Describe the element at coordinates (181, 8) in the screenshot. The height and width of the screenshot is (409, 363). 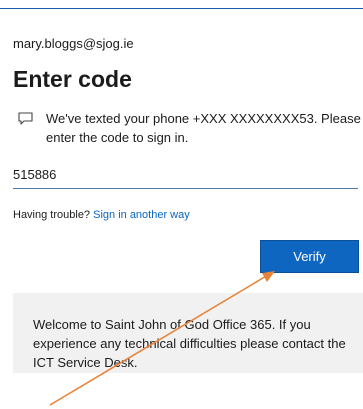
I see `top-divider` at that location.